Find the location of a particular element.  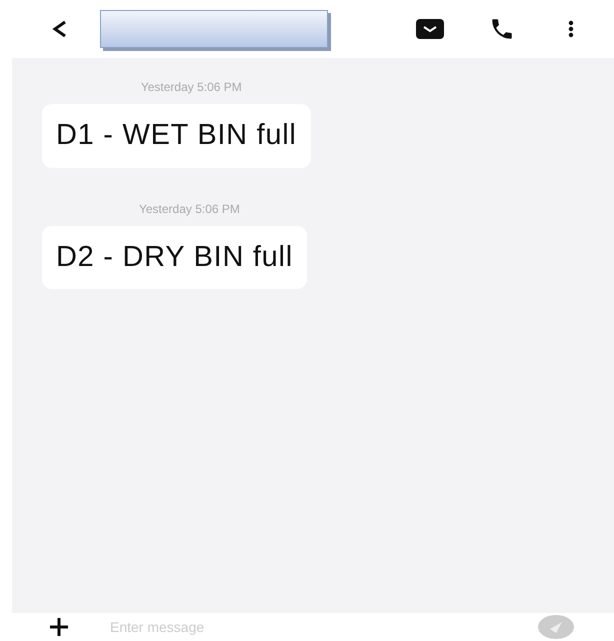

message-bubble: D2 - DRY BIN full is located at coordinates (174, 257).